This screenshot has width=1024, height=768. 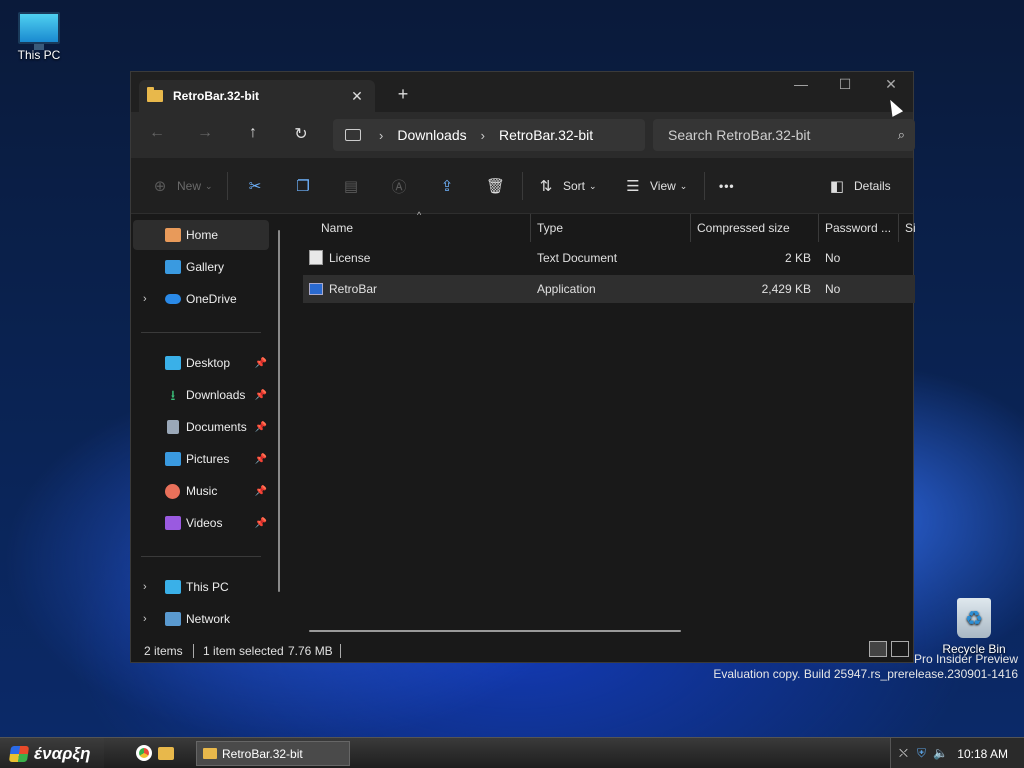 What do you see at coordinates (921, 753) in the screenshot?
I see `shield-icon: ⛨` at bounding box center [921, 753].